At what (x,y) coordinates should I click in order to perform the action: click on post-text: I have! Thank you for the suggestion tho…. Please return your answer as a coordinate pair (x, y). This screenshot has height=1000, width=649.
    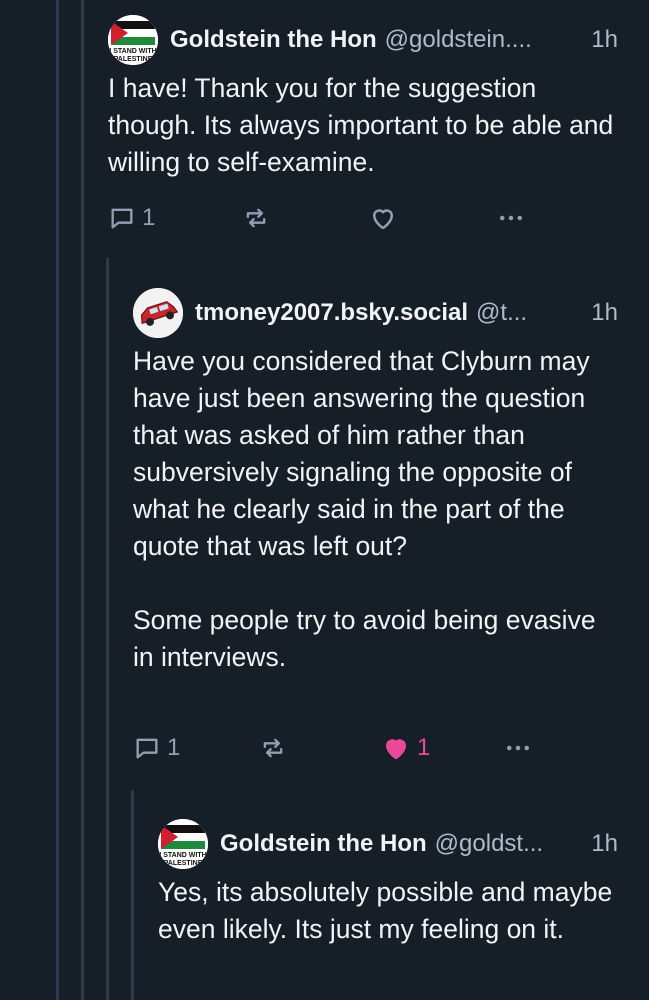
    Looking at the image, I should click on (361, 125).